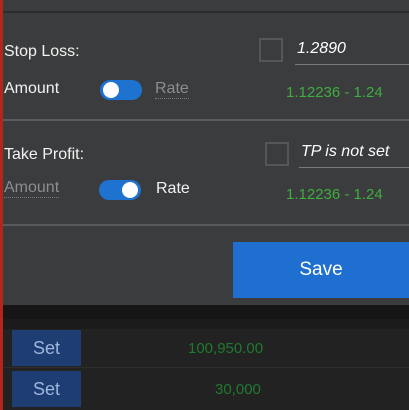 Image resolution: width=409 pixels, height=410 pixels. What do you see at coordinates (334, 194) in the screenshot?
I see `take-profit-range: 1.12236 - 1.24` at bounding box center [334, 194].